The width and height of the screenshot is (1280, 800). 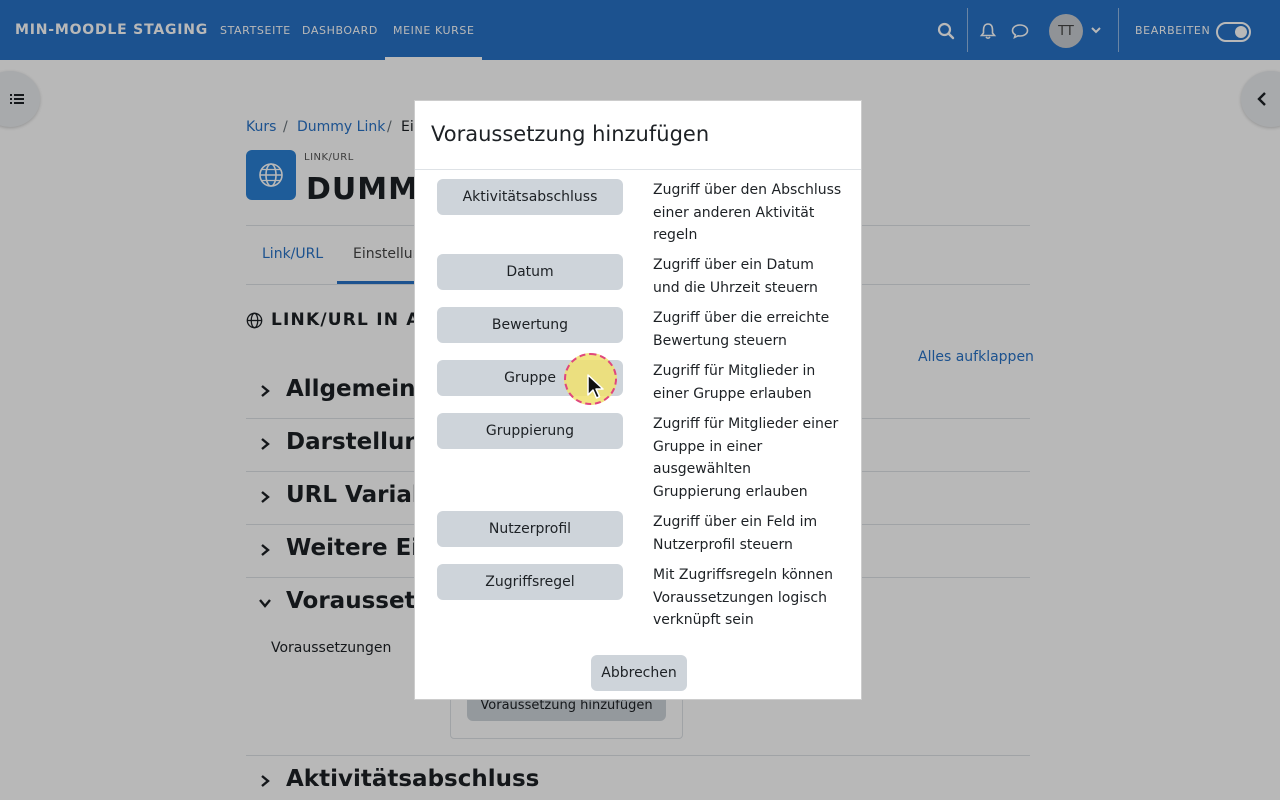 What do you see at coordinates (530, 272) in the screenshot?
I see `option-date-button: Datum` at bounding box center [530, 272].